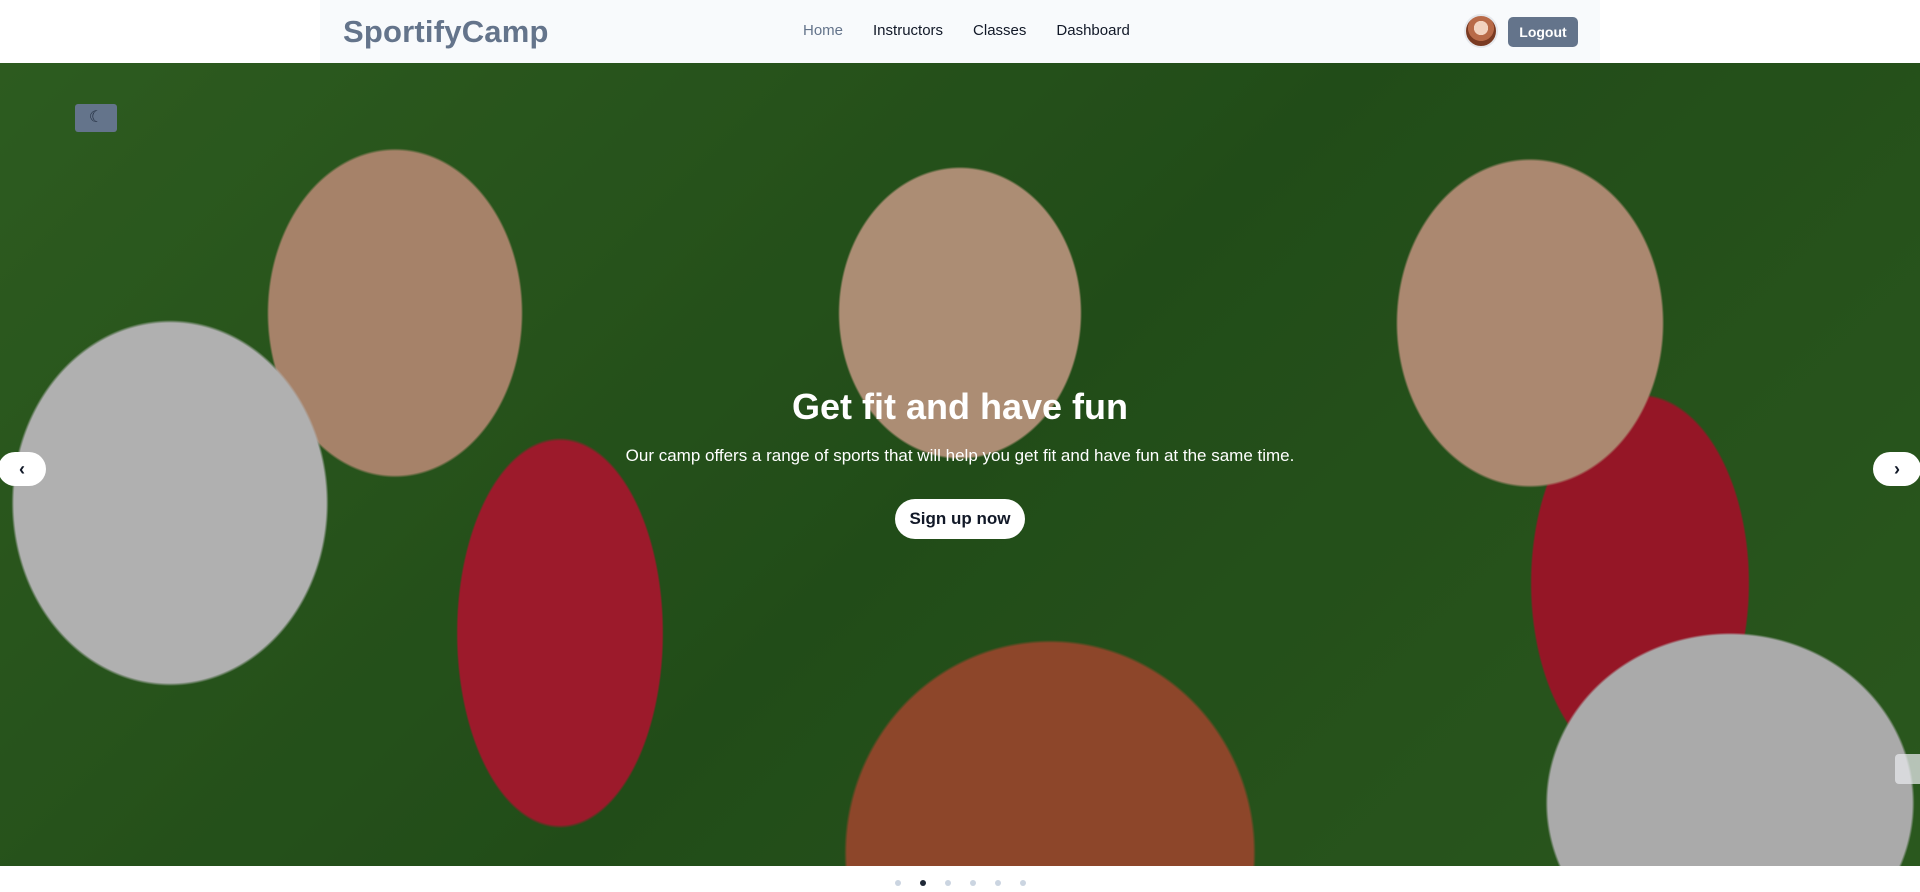 The image size is (1920, 892). What do you see at coordinates (999, 30) in the screenshot?
I see `nav-link-classes: Classes` at bounding box center [999, 30].